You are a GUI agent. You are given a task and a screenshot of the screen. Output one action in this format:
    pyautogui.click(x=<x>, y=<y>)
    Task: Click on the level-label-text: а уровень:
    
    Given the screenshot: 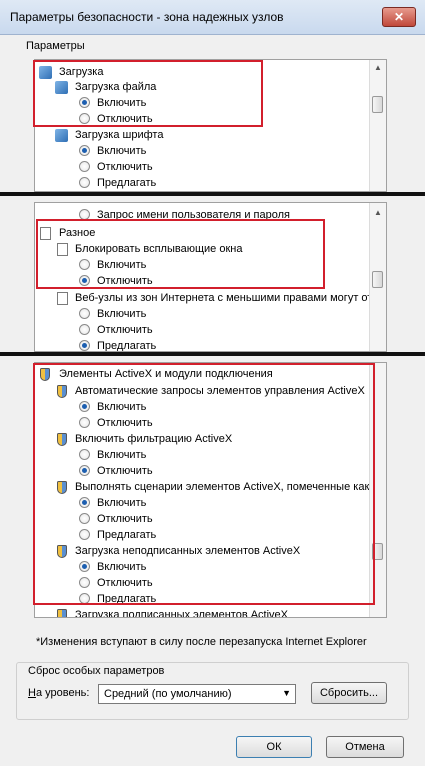 What is the action you would take?
    pyautogui.click(x=62, y=693)
    